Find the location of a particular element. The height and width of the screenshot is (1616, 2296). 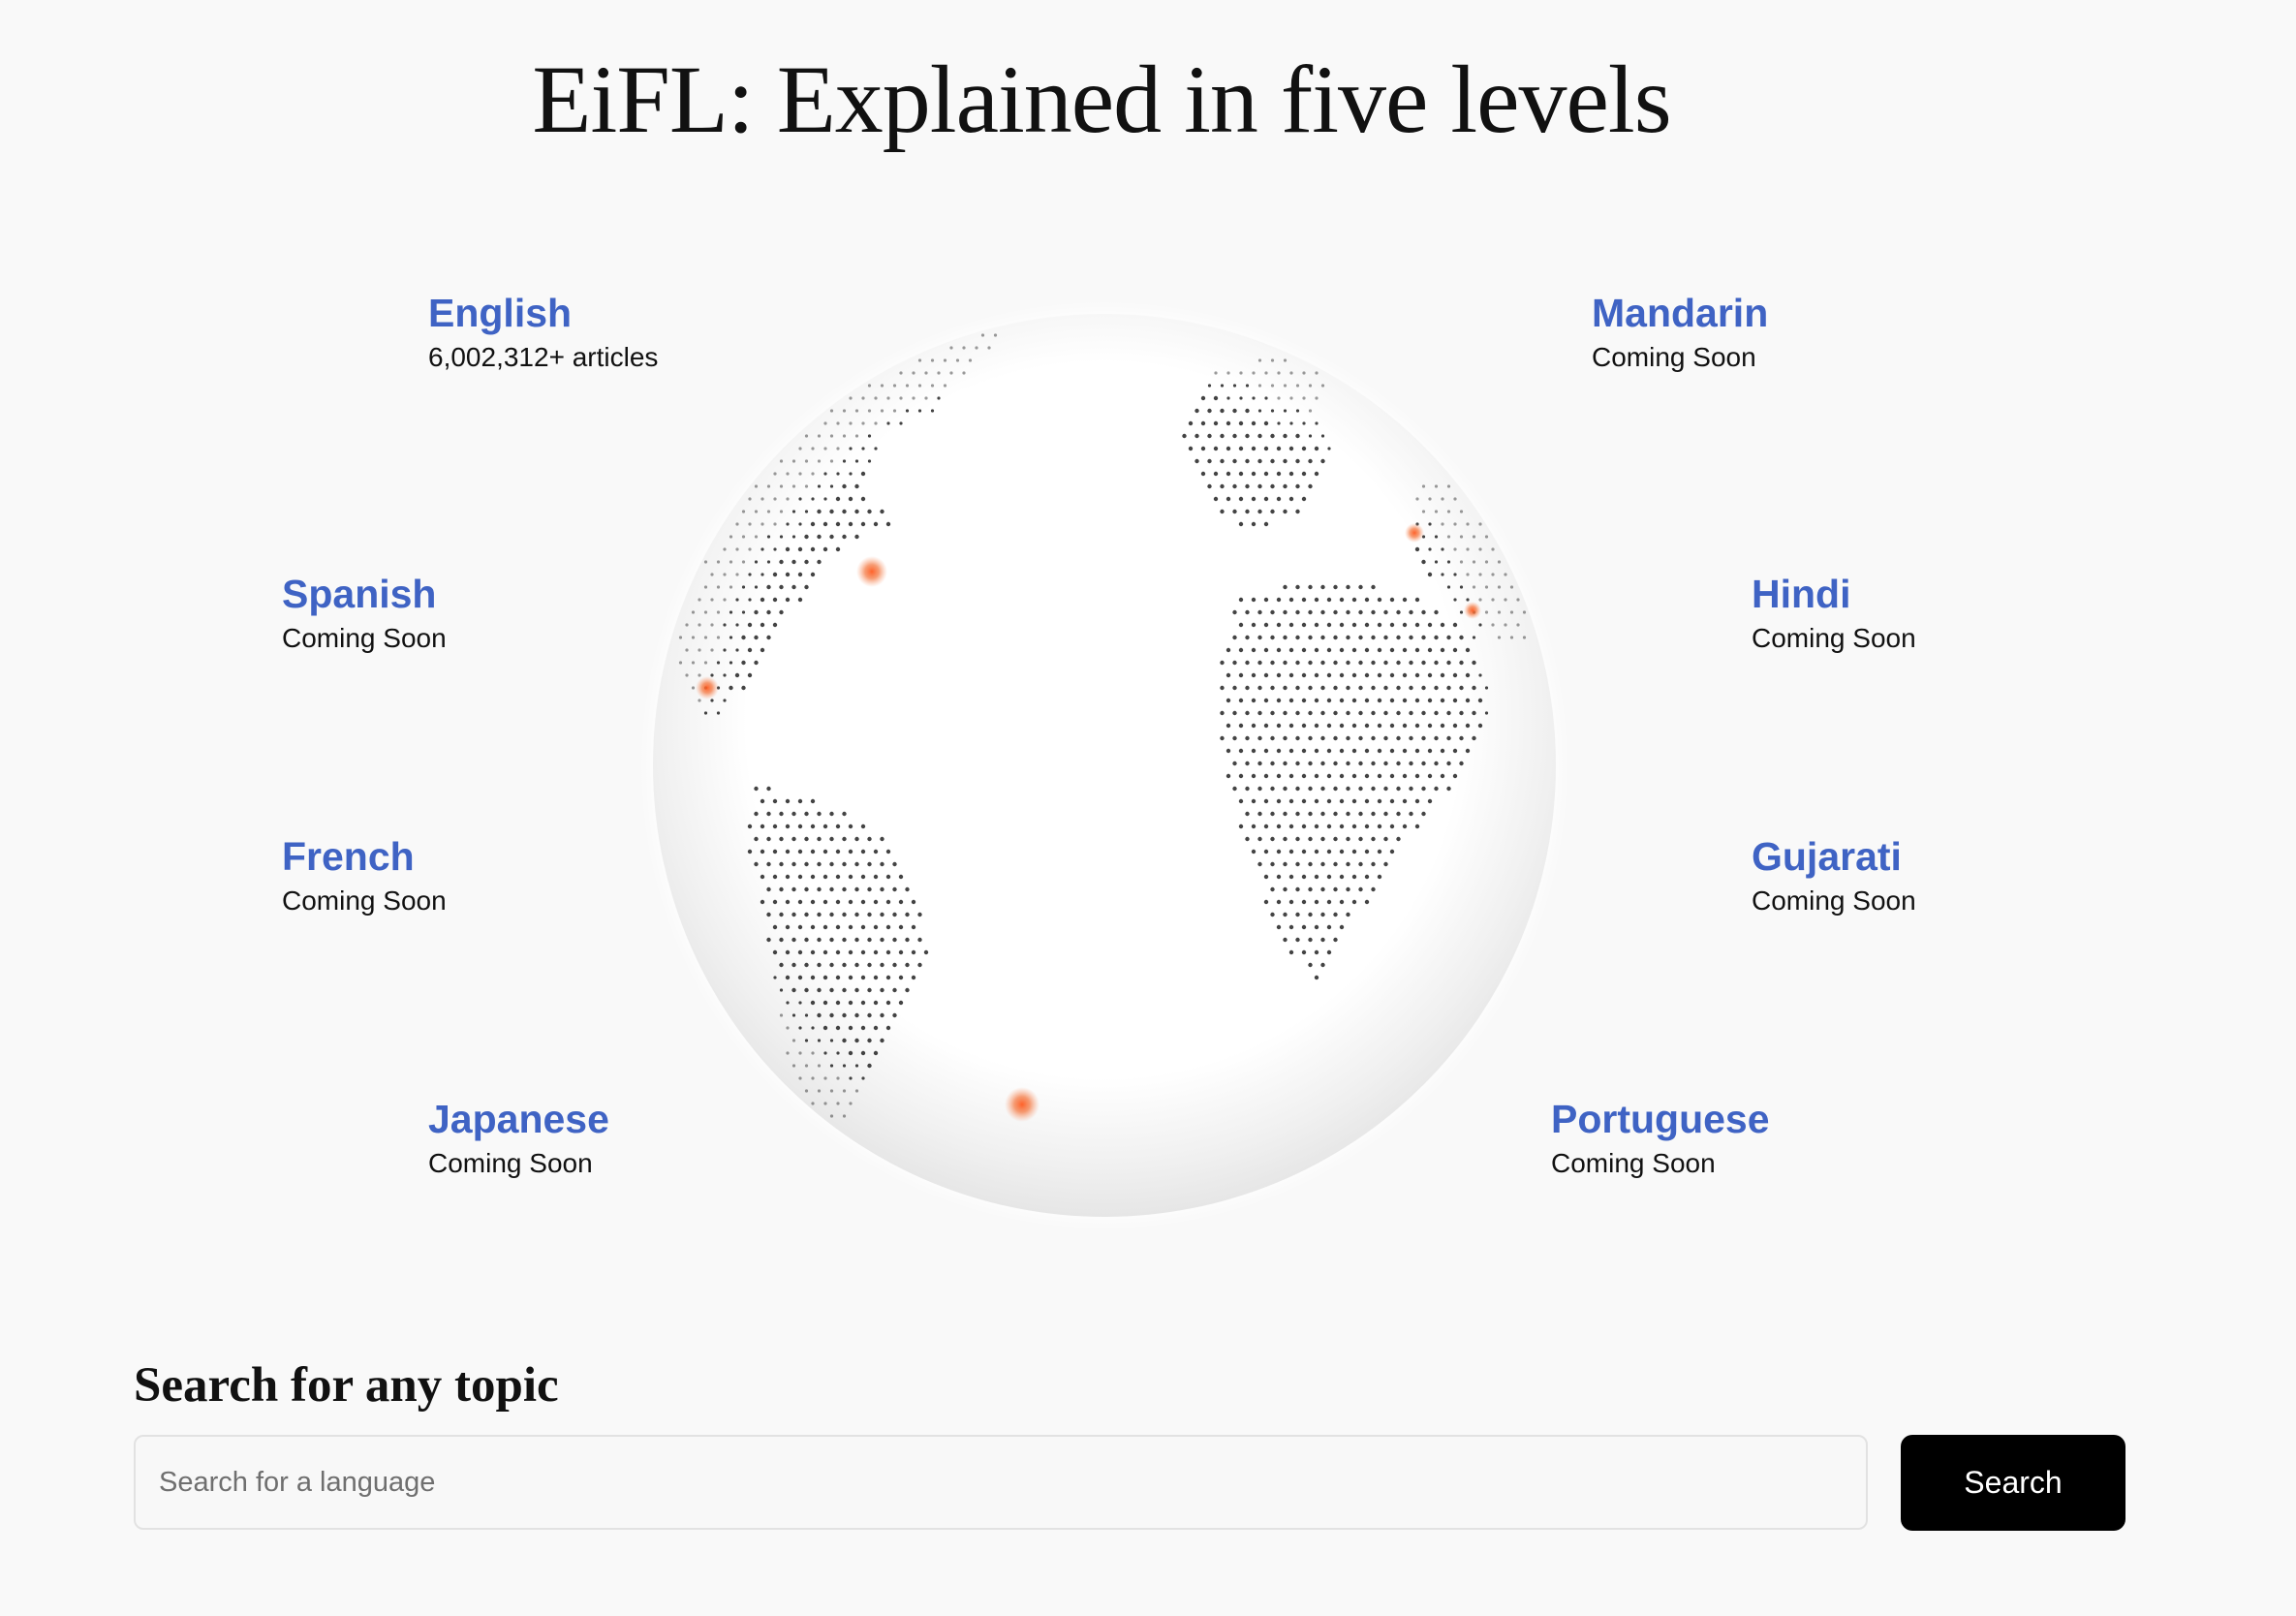

search-input is located at coordinates (1001, 1482).